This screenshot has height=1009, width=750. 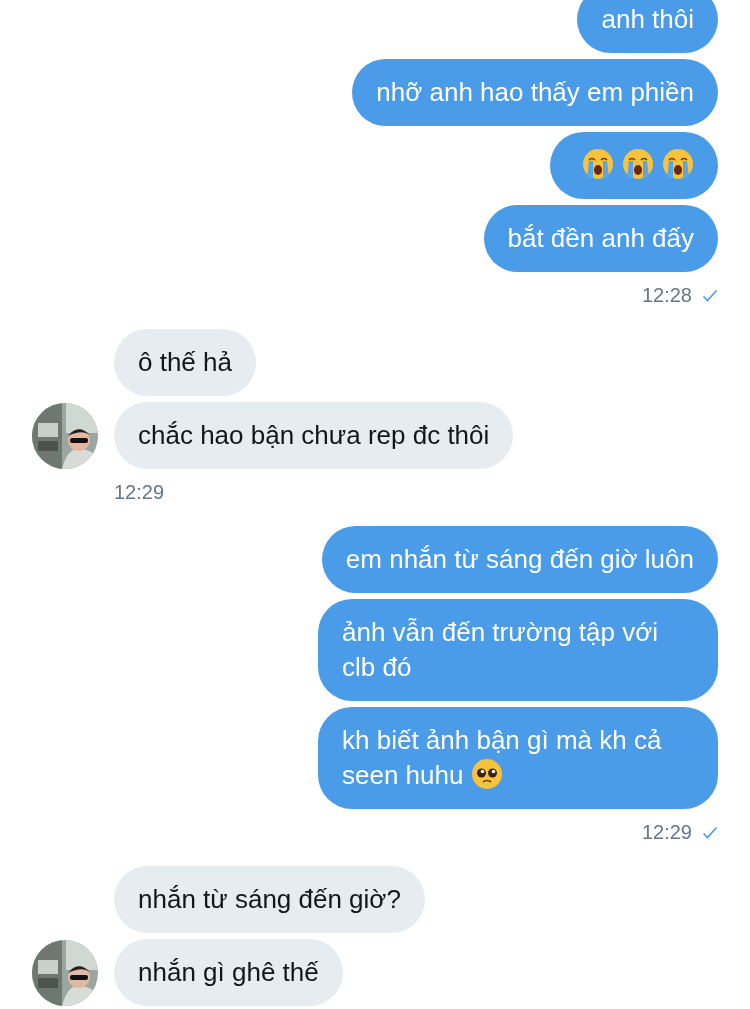 What do you see at coordinates (487, 774) in the screenshot?
I see `pleading-face-icon` at bounding box center [487, 774].